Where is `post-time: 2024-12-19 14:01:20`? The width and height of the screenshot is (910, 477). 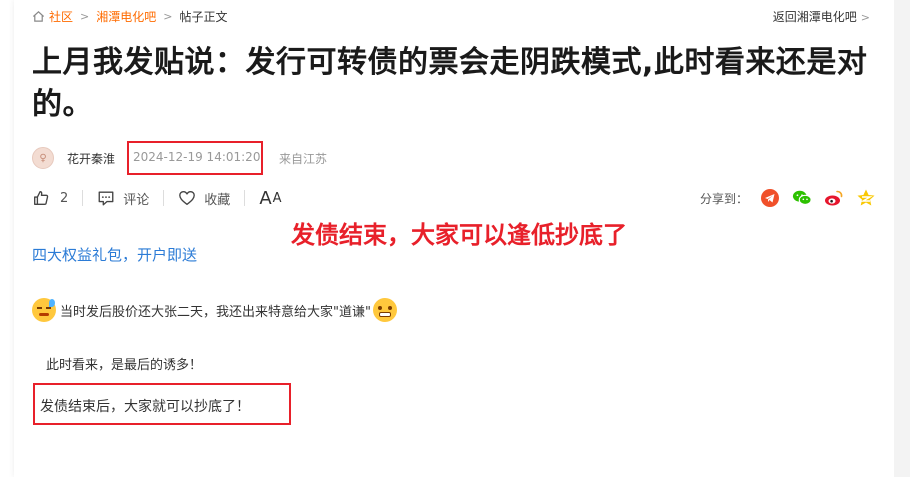
post-time: 2024-12-19 14:01:20 is located at coordinates (197, 157).